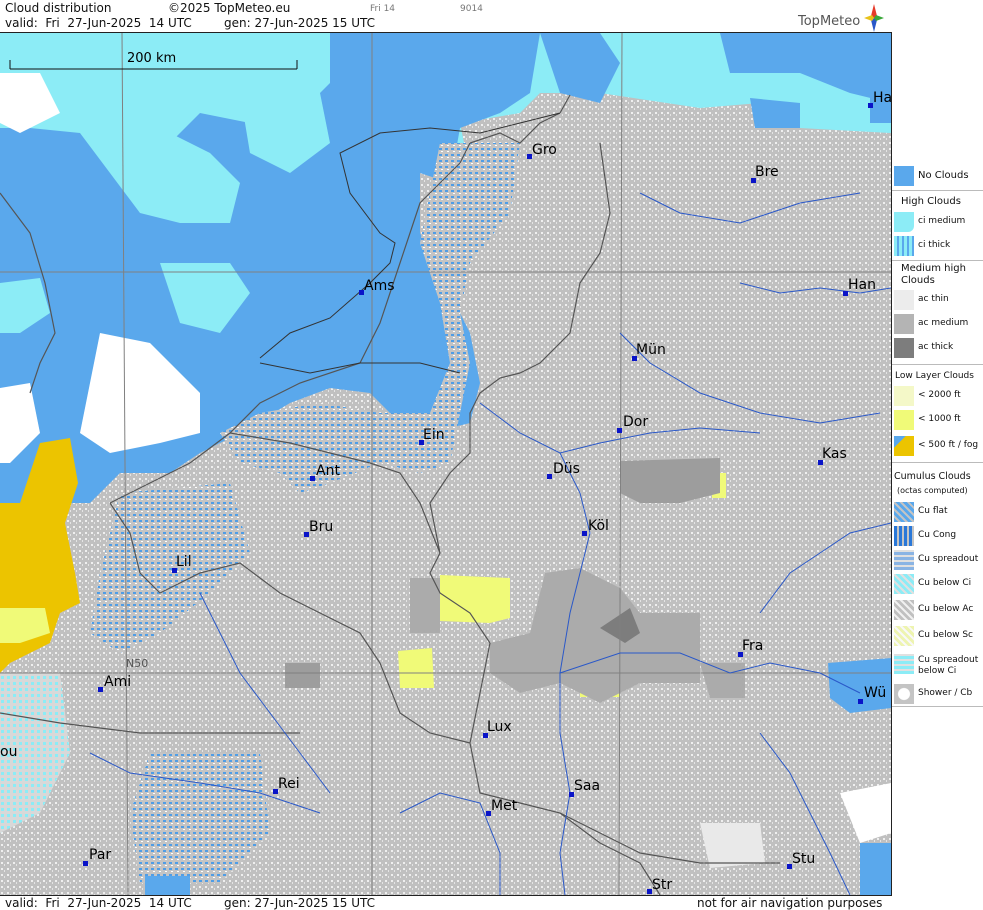 The image size is (983, 910). I want to click on city-label: Lux, so click(499, 727).